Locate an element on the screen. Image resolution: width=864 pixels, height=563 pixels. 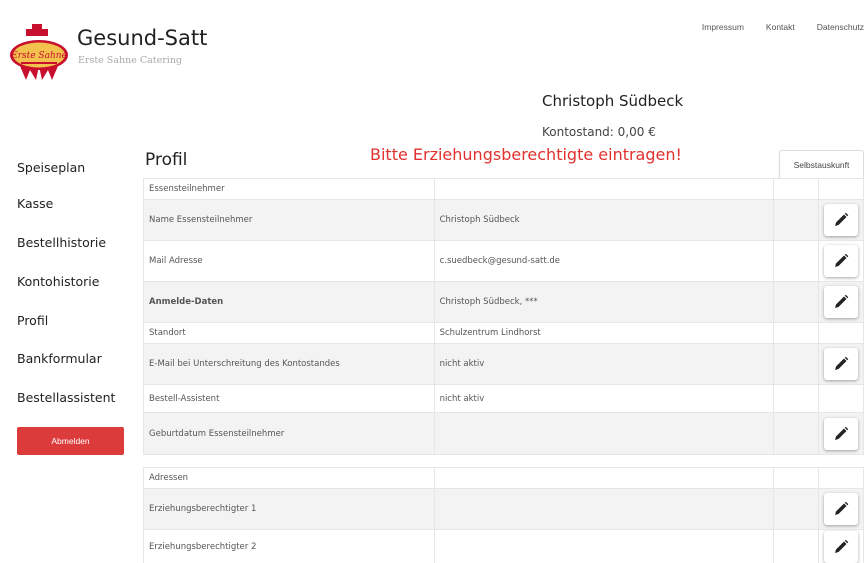
impressum-link: Impressum is located at coordinates (723, 27).